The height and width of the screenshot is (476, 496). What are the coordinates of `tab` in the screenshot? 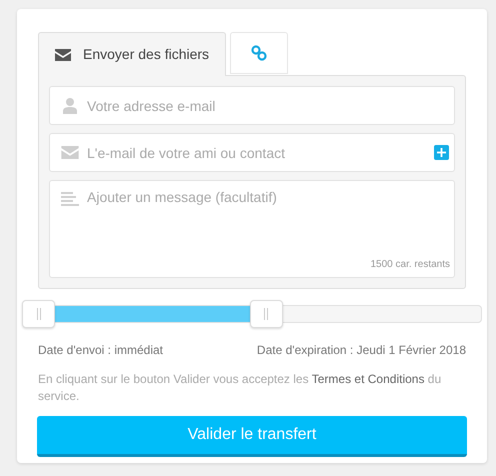 It's located at (259, 53).